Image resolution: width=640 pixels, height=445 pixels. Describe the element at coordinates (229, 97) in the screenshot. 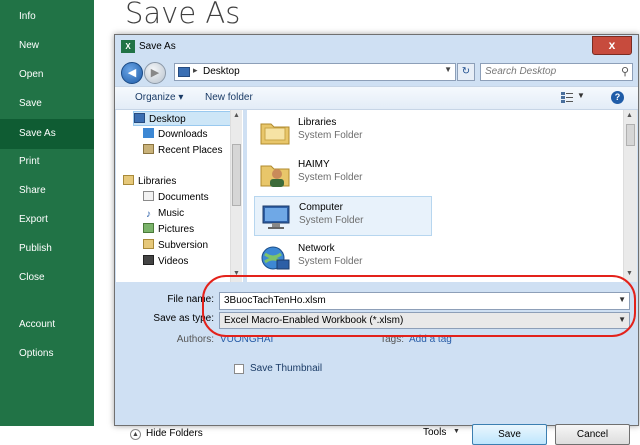

I see `new-folder-button: New folder` at that location.